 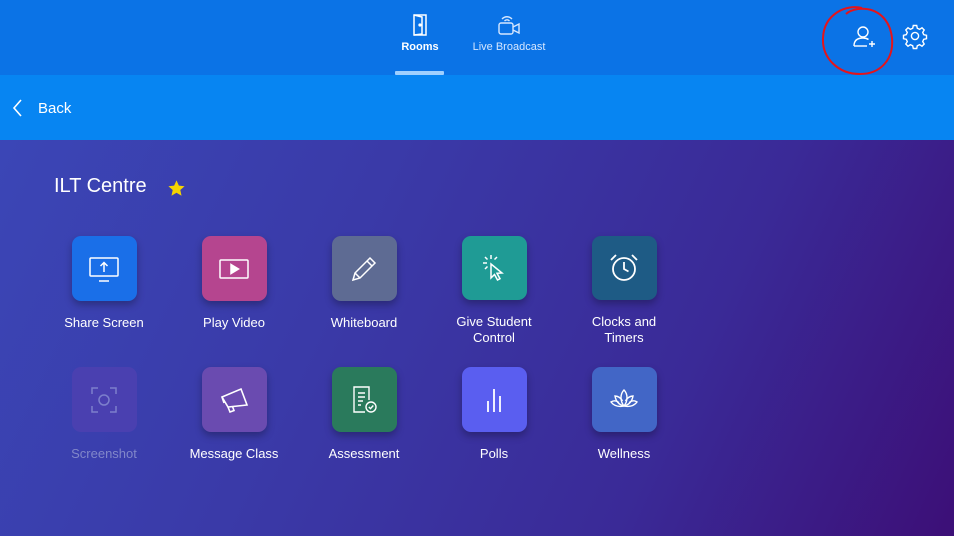 What do you see at coordinates (494, 329) in the screenshot?
I see `tool-label: Give Student Control` at bounding box center [494, 329].